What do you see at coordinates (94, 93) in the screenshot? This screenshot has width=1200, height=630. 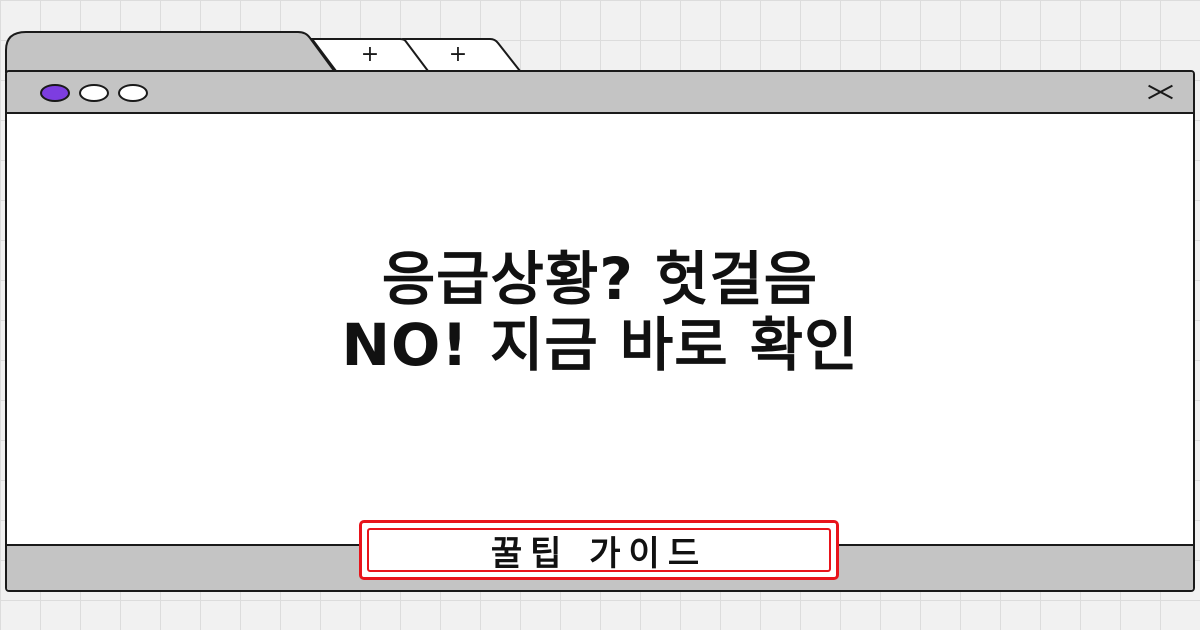 I see `window-dot-white` at bounding box center [94, 93].